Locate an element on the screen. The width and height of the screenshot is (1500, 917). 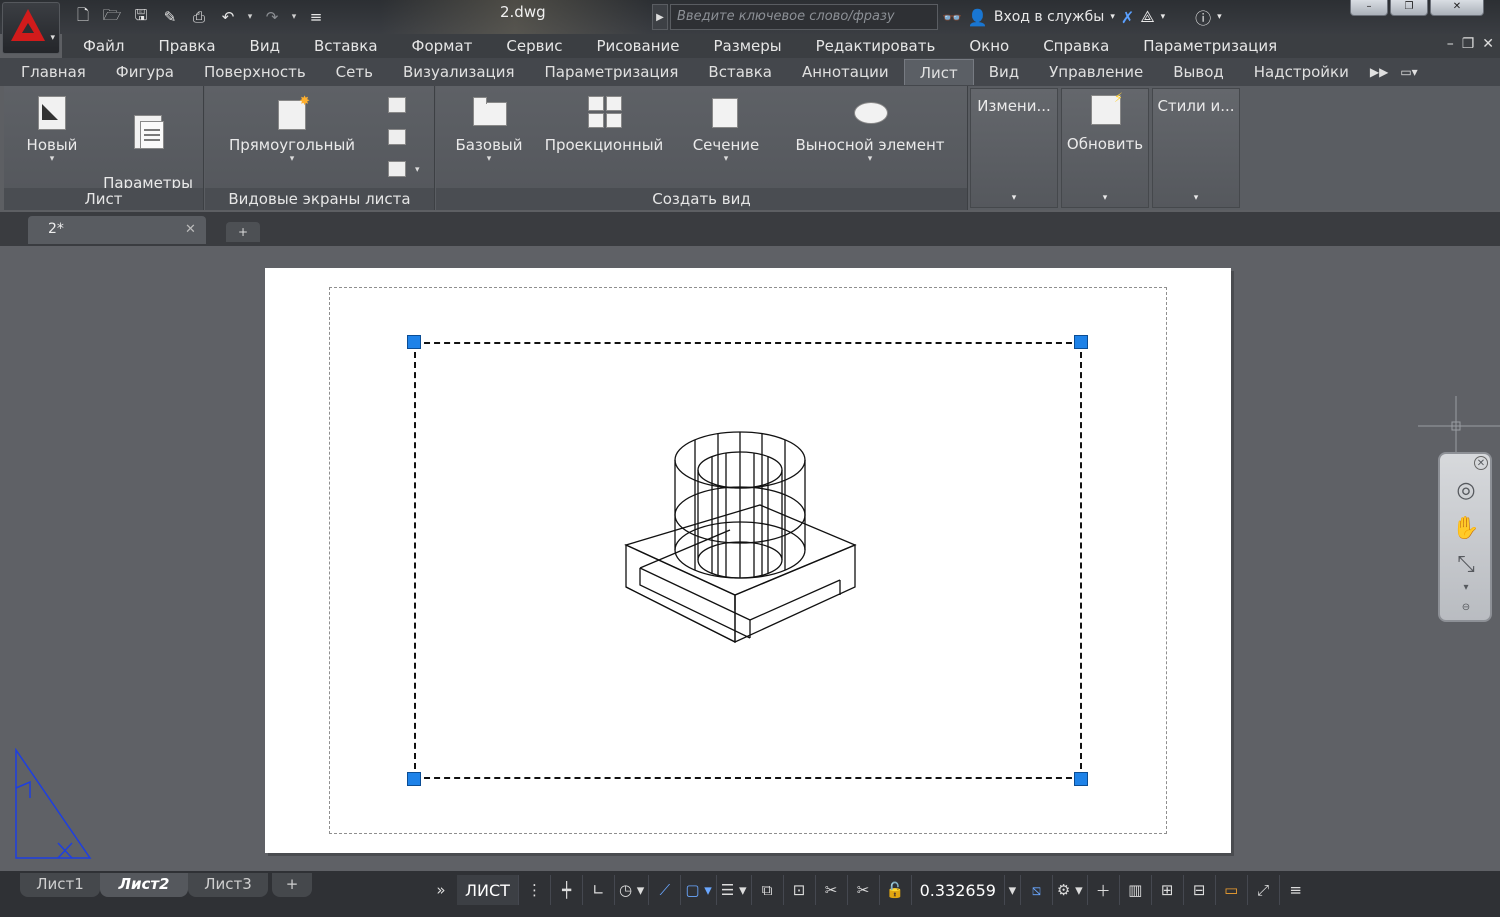
tab-output: Вывод is located at coordinates (1198, 72).